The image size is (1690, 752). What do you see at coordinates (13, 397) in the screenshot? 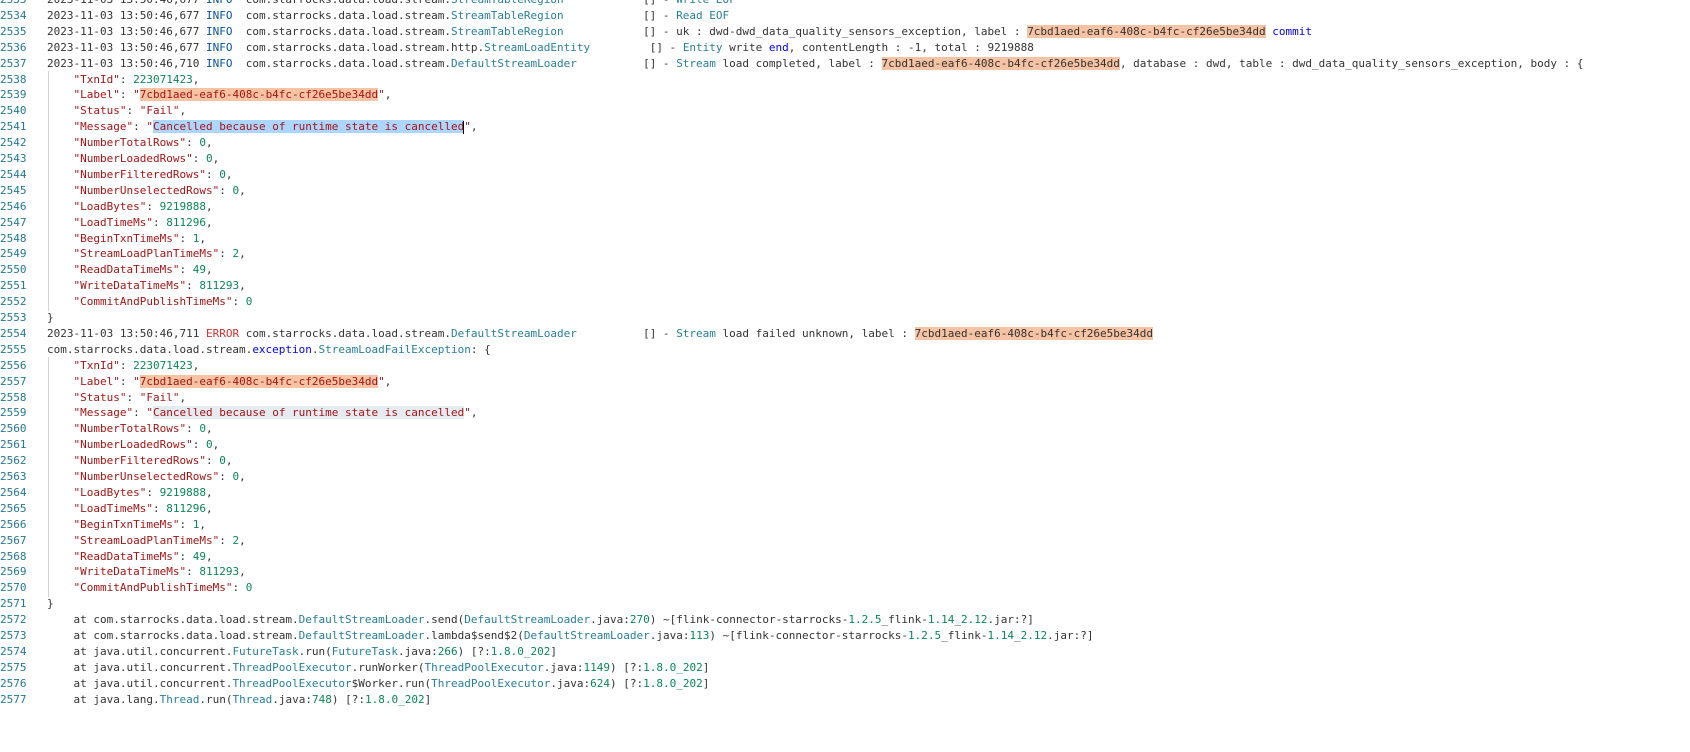
I see `line-number: 2558` at bounding box center [13, 397].